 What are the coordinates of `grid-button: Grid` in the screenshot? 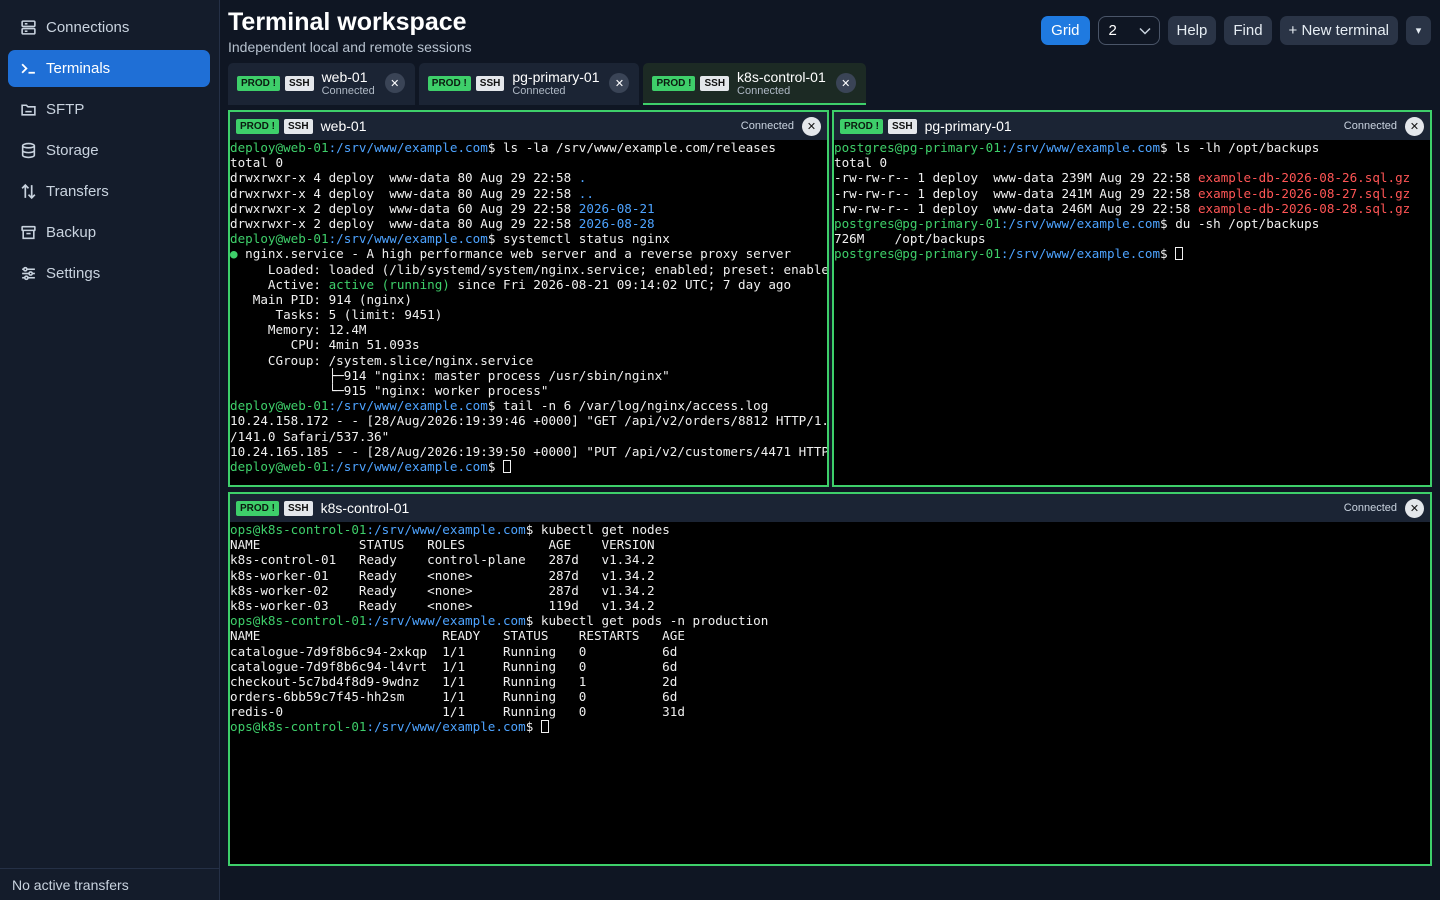 It's located at (1065, 30).